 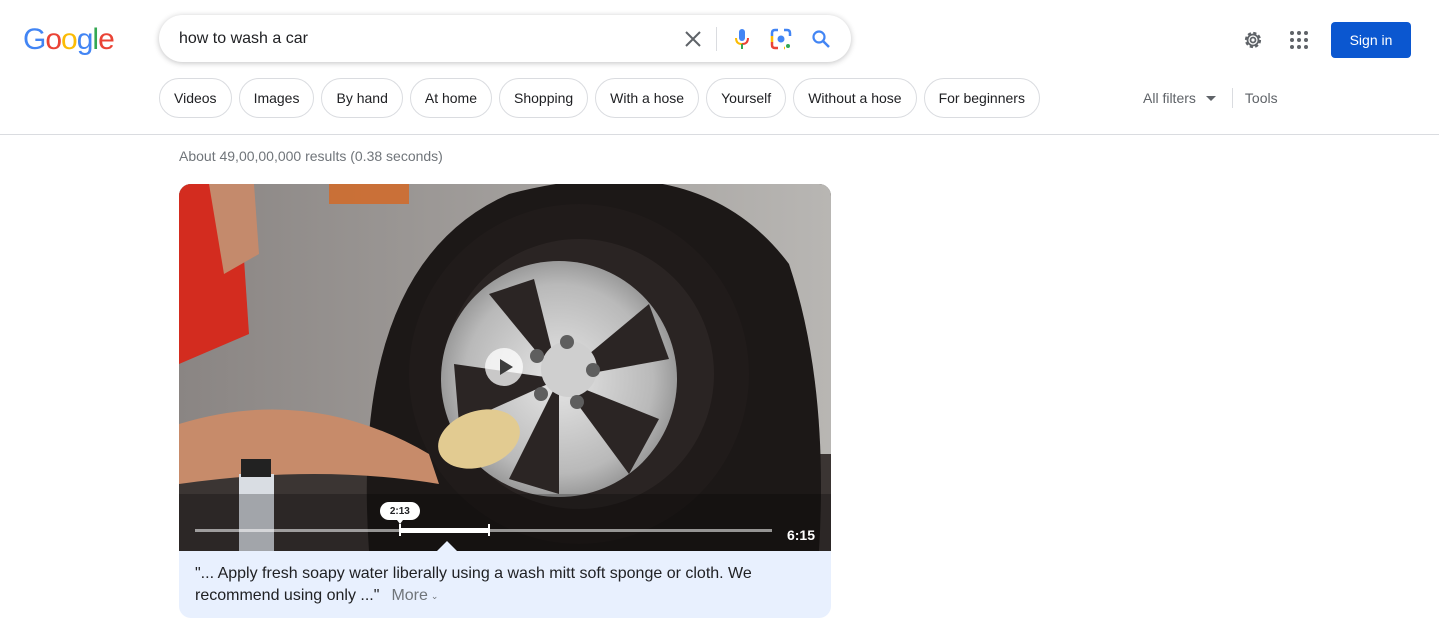 What do you see at coordinates (1371, 40) in the screenshot?
I see `sign-in-button: Sign in` at bounding box center [1371, 40].